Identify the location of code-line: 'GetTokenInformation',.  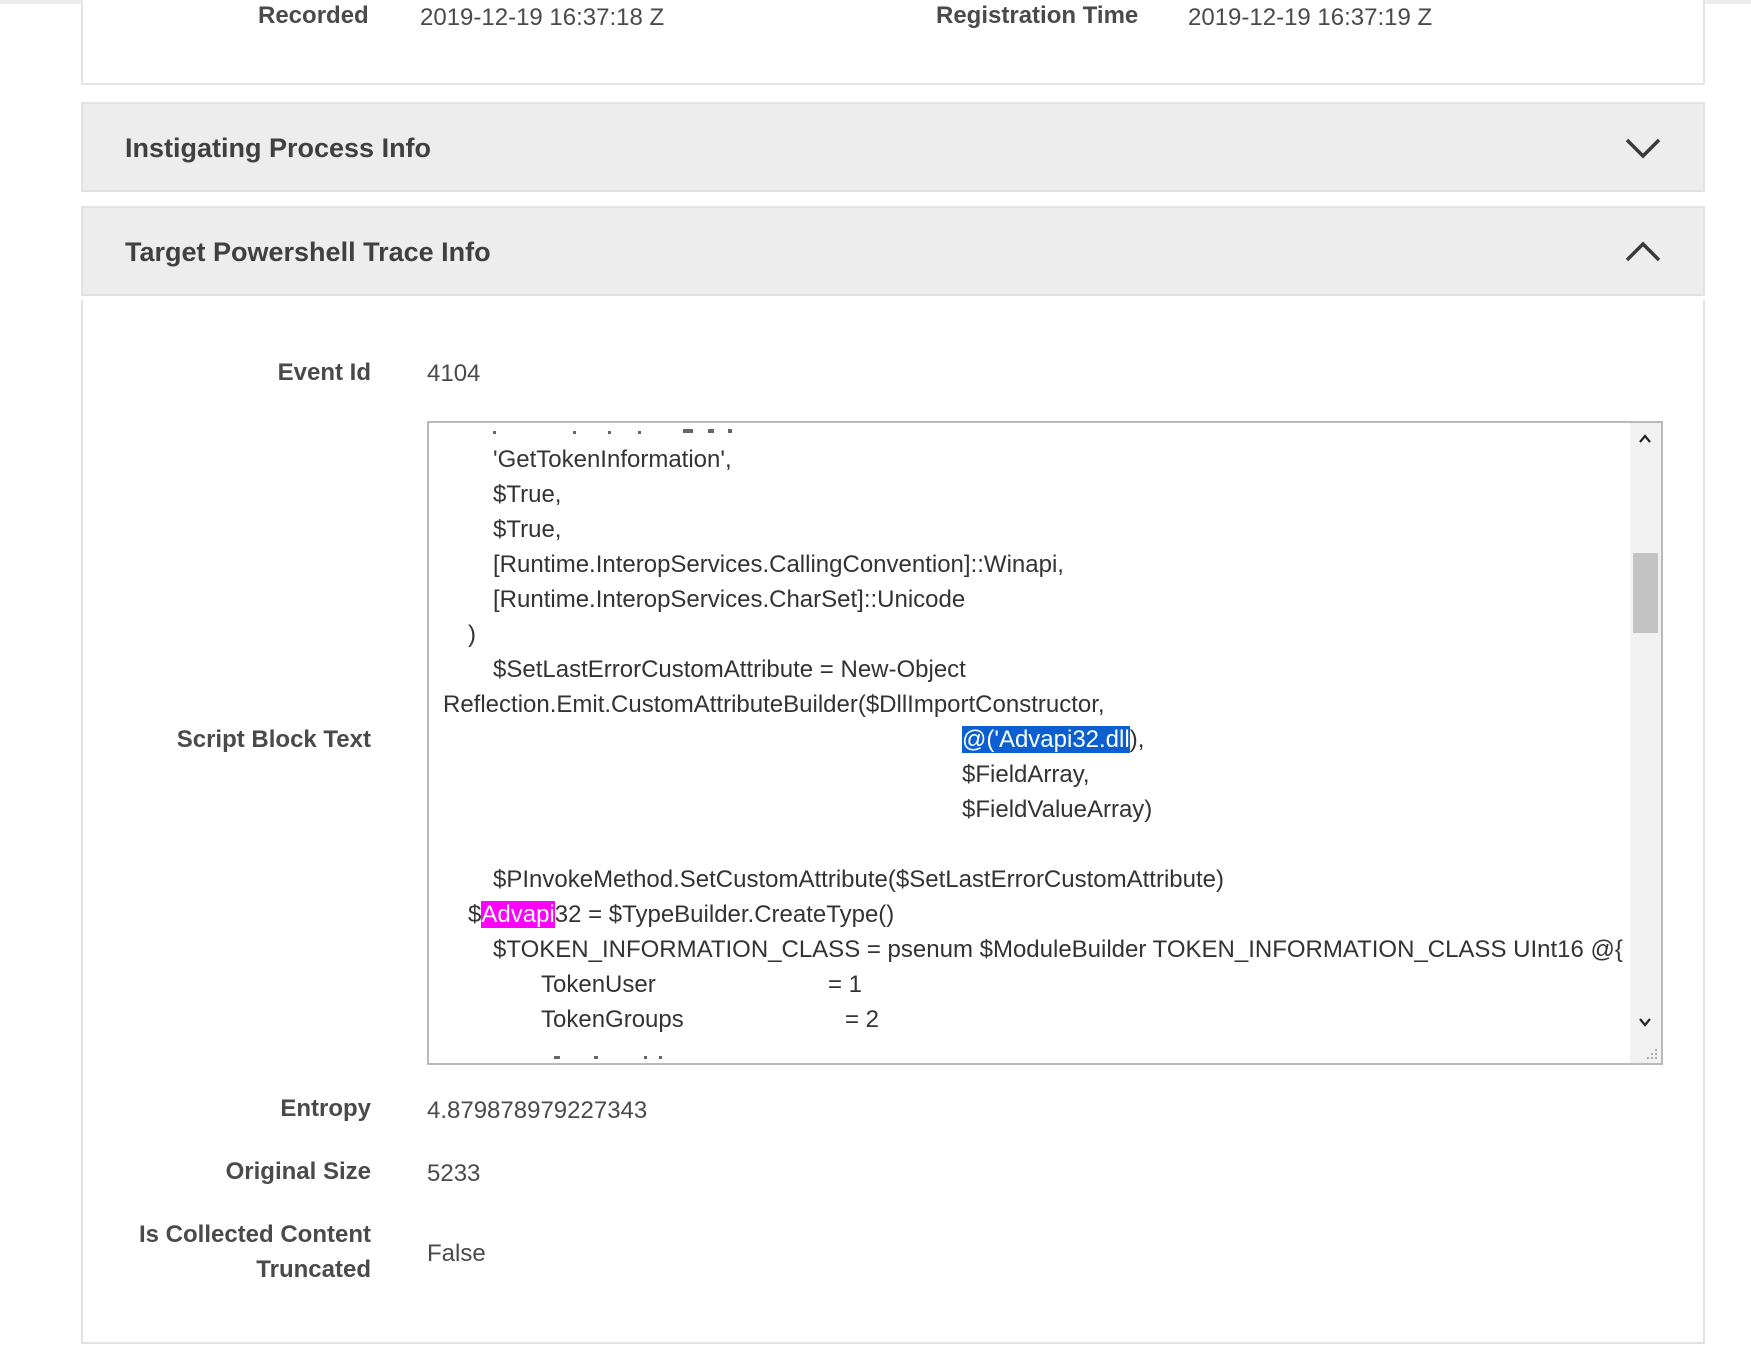
(612, 459).